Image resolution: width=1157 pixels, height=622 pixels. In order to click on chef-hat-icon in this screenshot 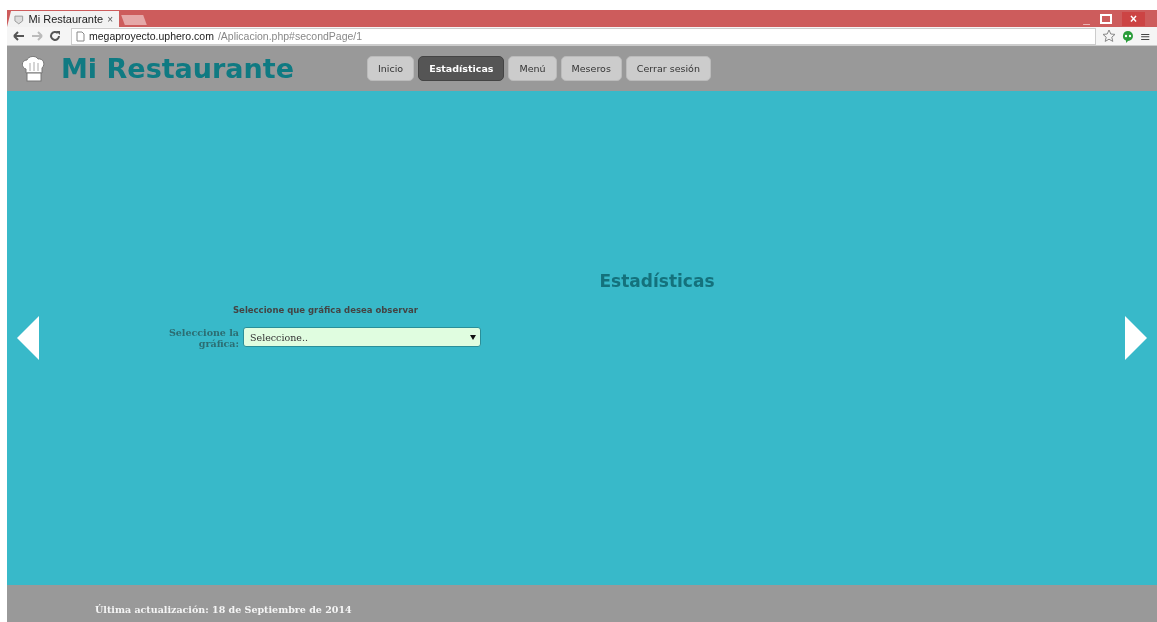, I will do `click(34, 68)`.